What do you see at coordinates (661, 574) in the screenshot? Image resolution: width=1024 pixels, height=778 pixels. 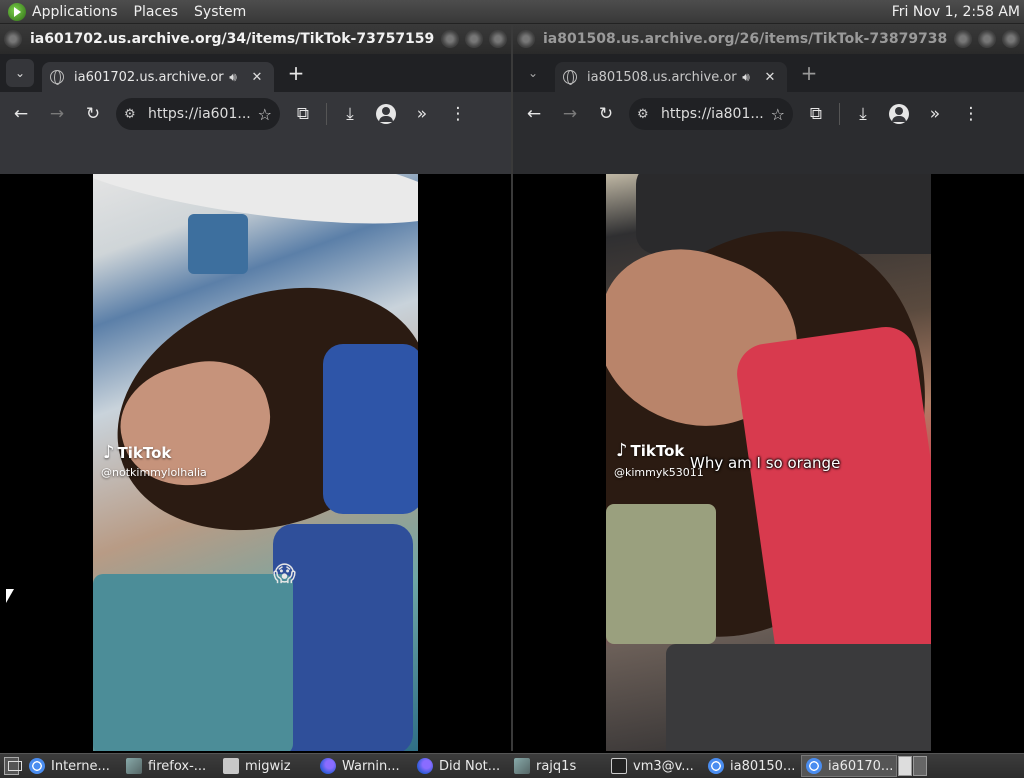 I see `car-window-shape` at bounding box center [661, 574].